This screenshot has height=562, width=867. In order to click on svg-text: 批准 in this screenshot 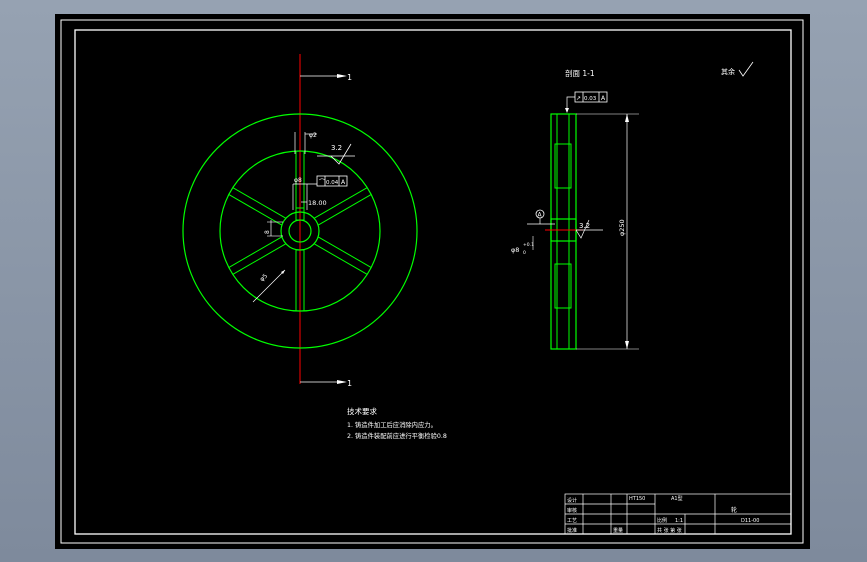, I will do `click(572, 530)`.